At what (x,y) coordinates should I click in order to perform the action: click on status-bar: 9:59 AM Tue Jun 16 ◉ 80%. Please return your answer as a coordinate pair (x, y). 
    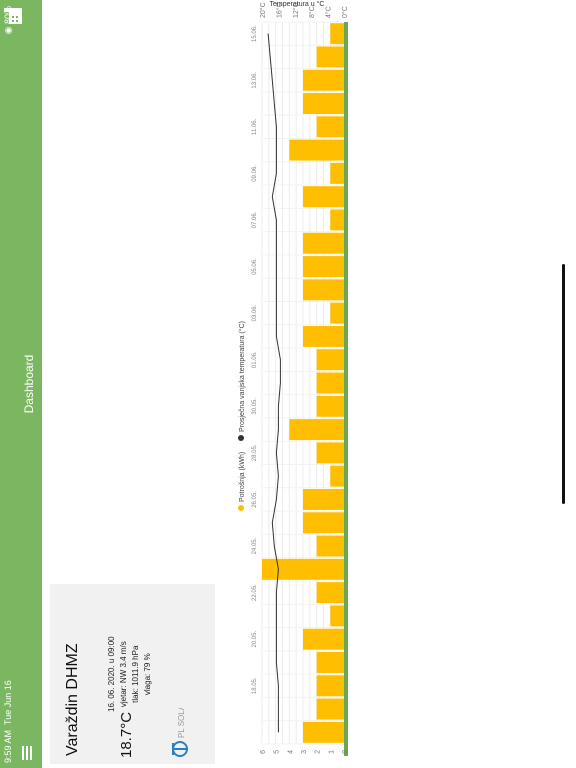
    Looking at the image, I should click on (8, 384).